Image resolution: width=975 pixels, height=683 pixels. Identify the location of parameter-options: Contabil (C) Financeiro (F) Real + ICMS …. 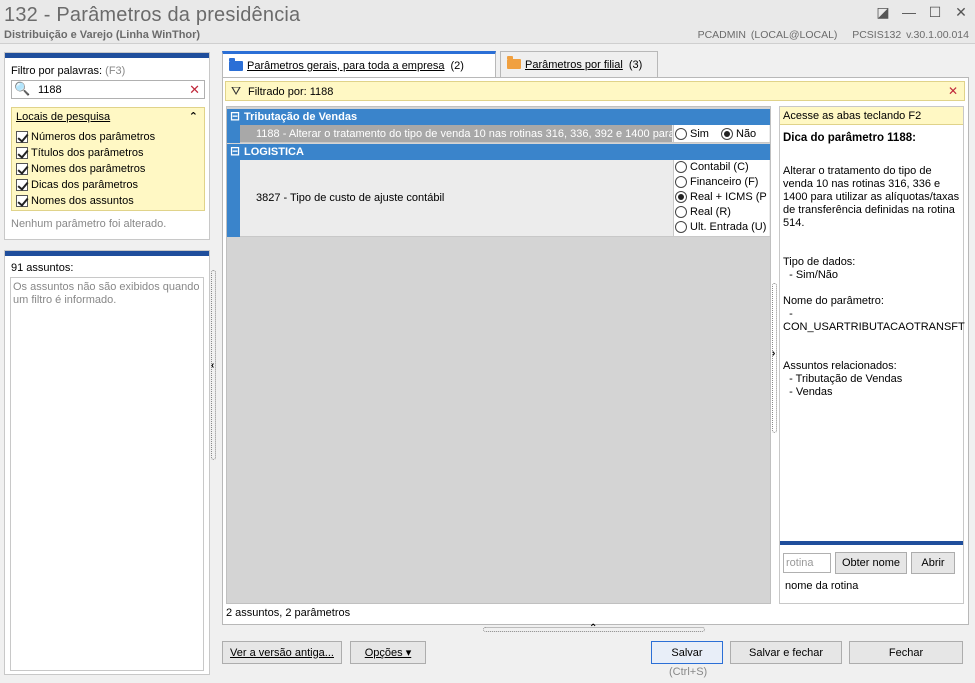
(721, 198).